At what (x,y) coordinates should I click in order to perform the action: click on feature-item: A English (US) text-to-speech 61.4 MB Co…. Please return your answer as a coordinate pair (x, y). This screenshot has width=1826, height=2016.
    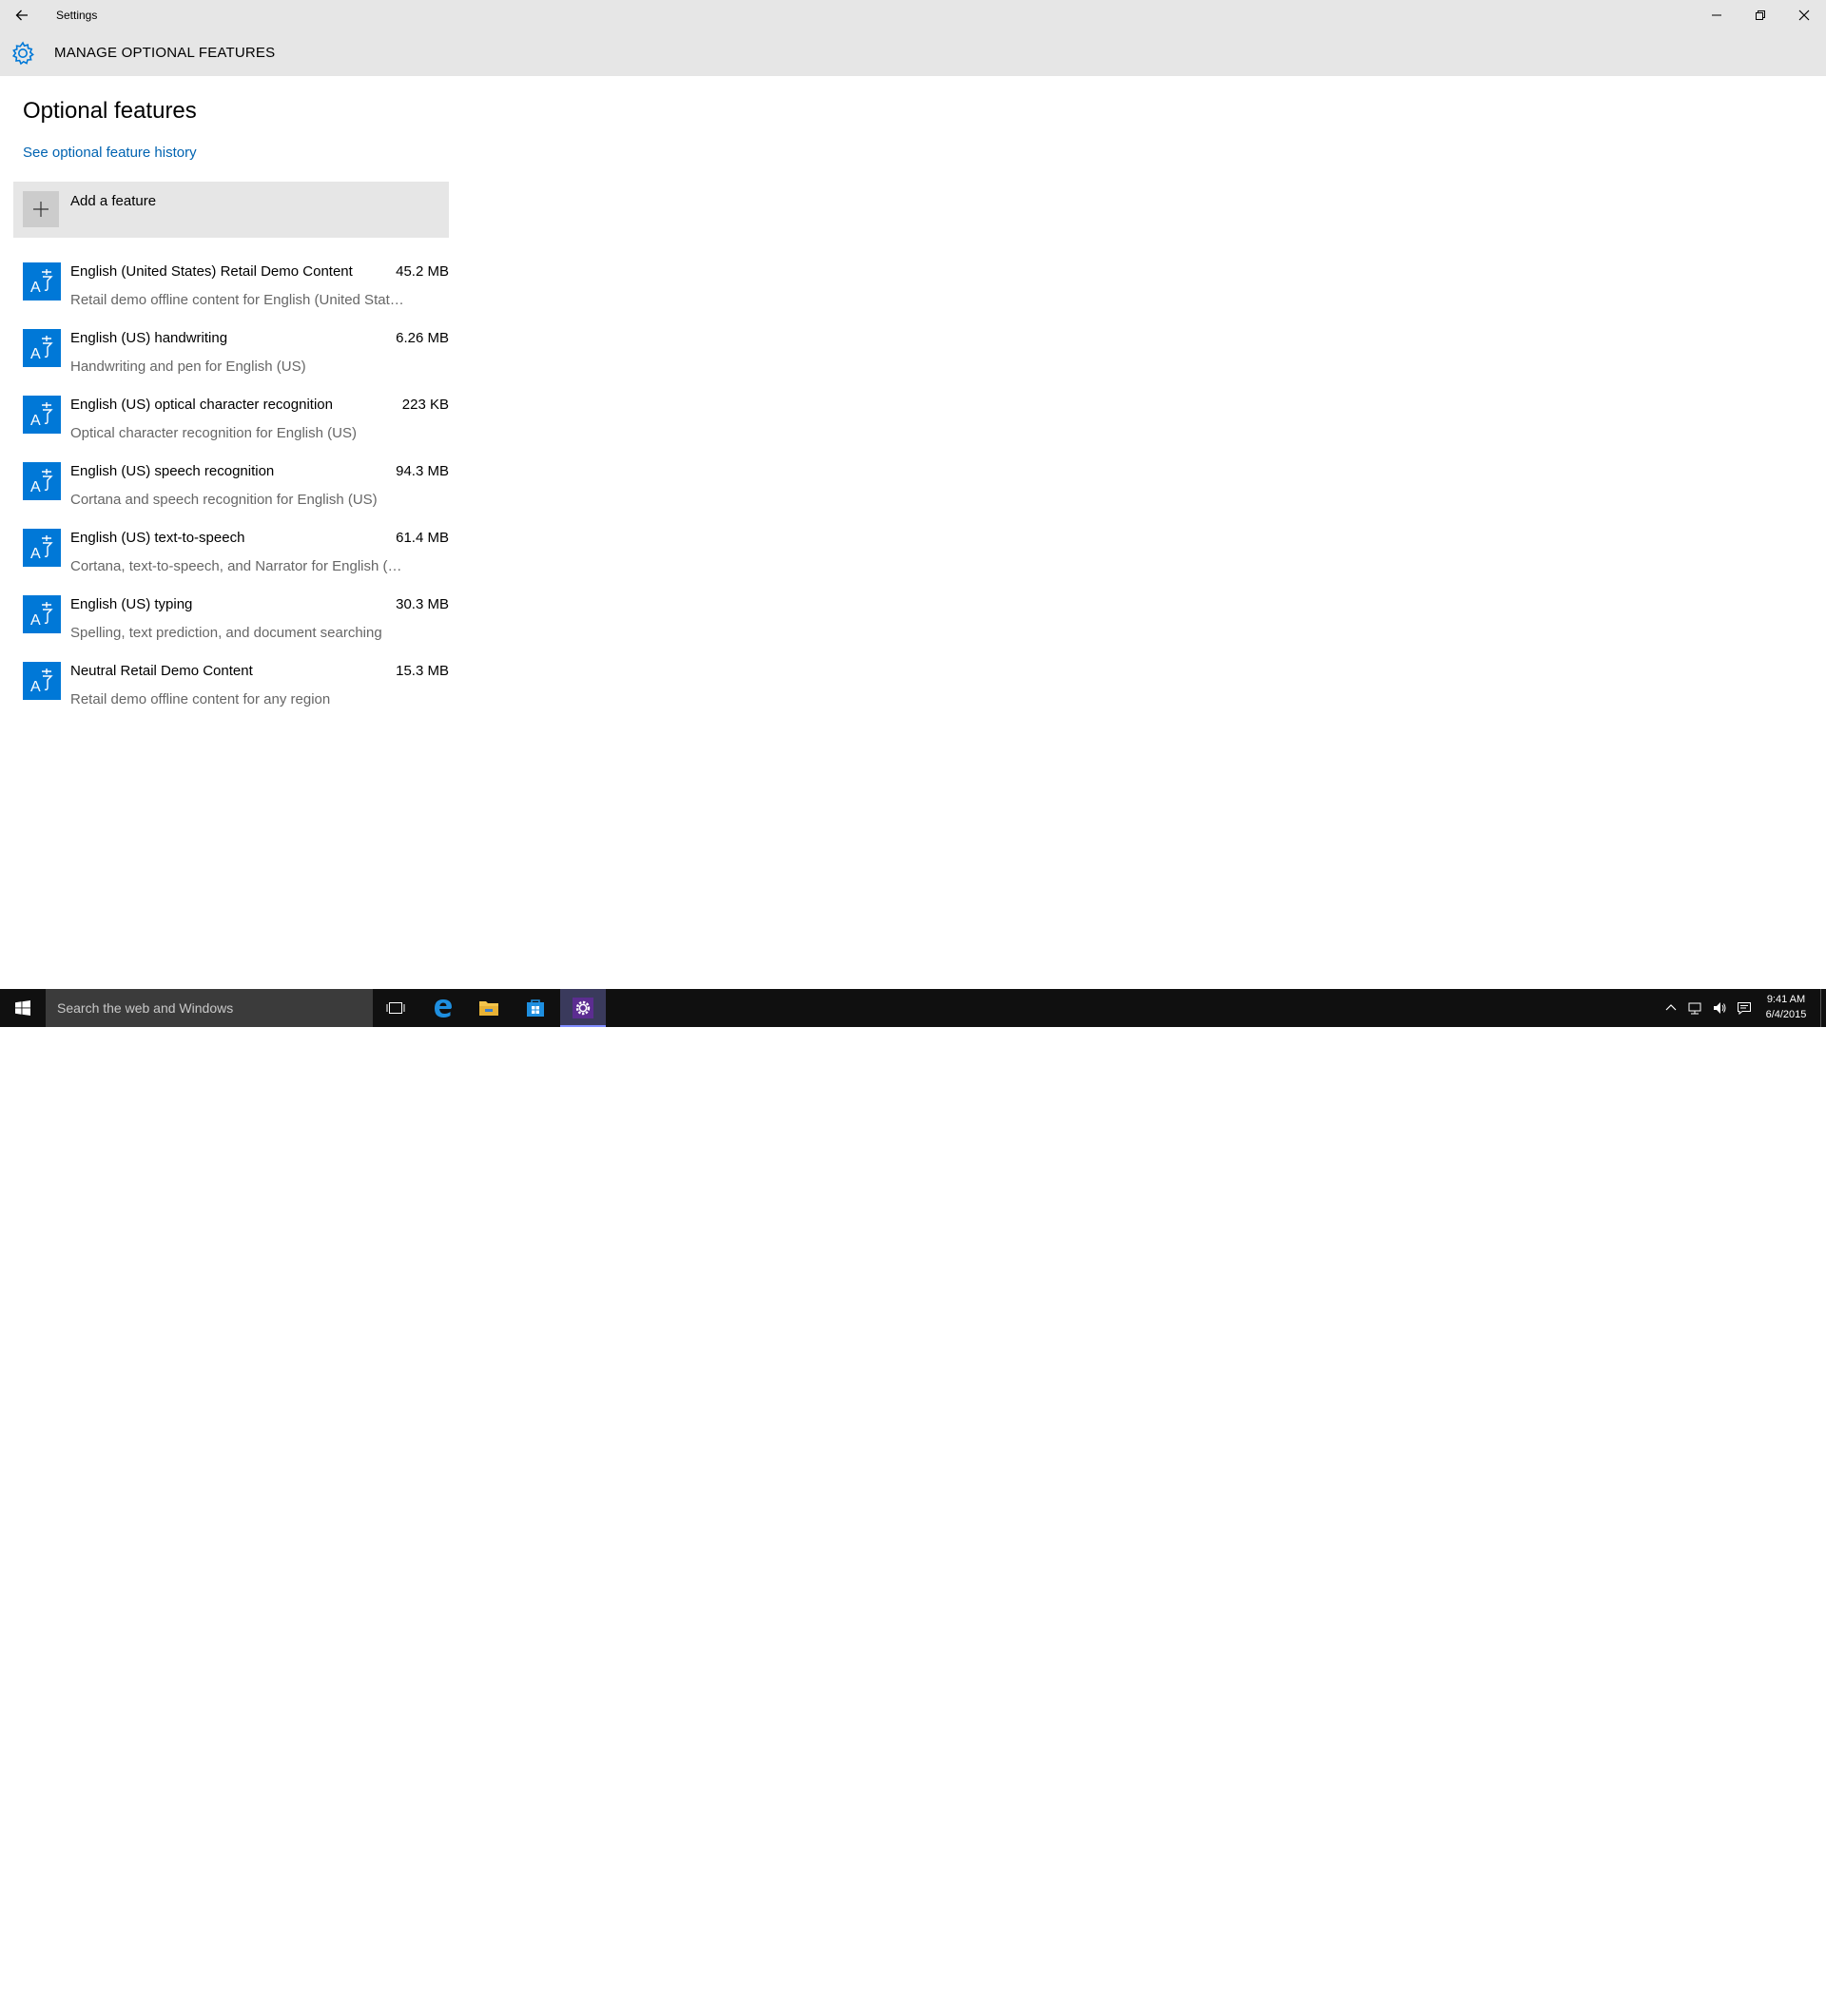
    Looking at the image, I should click on (236, 559).